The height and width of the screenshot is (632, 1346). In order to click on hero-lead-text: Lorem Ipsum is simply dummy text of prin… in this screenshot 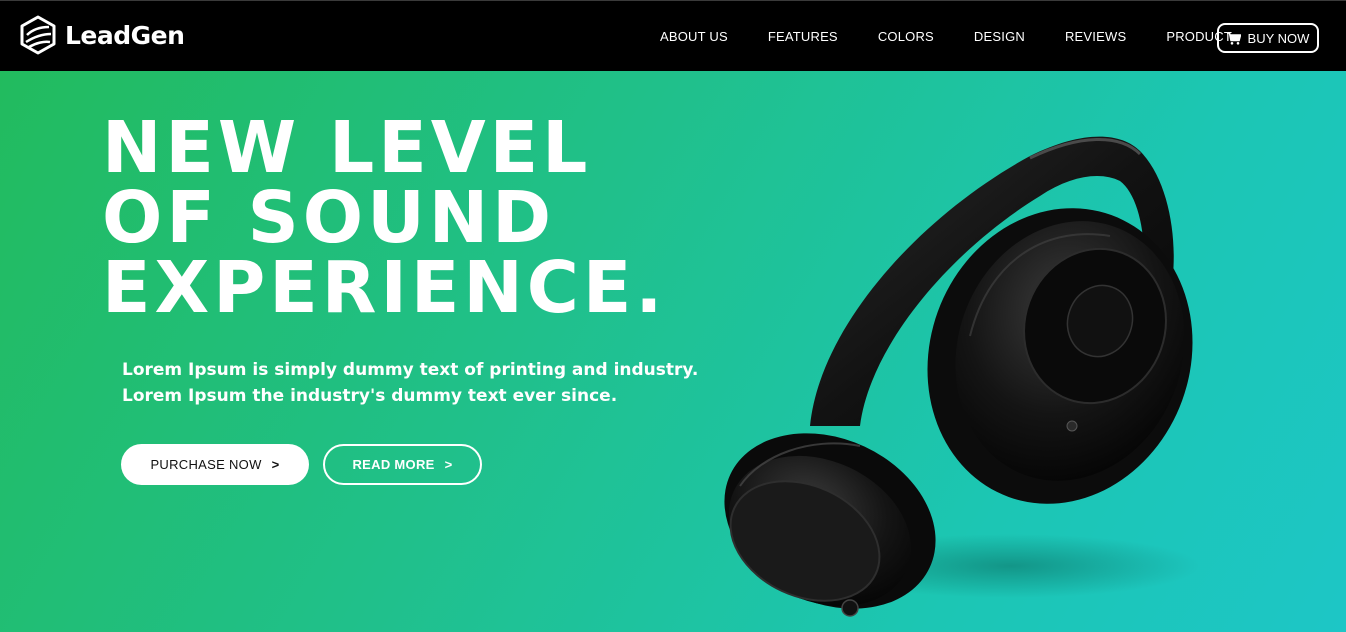, I will do `click(410, 383)`.